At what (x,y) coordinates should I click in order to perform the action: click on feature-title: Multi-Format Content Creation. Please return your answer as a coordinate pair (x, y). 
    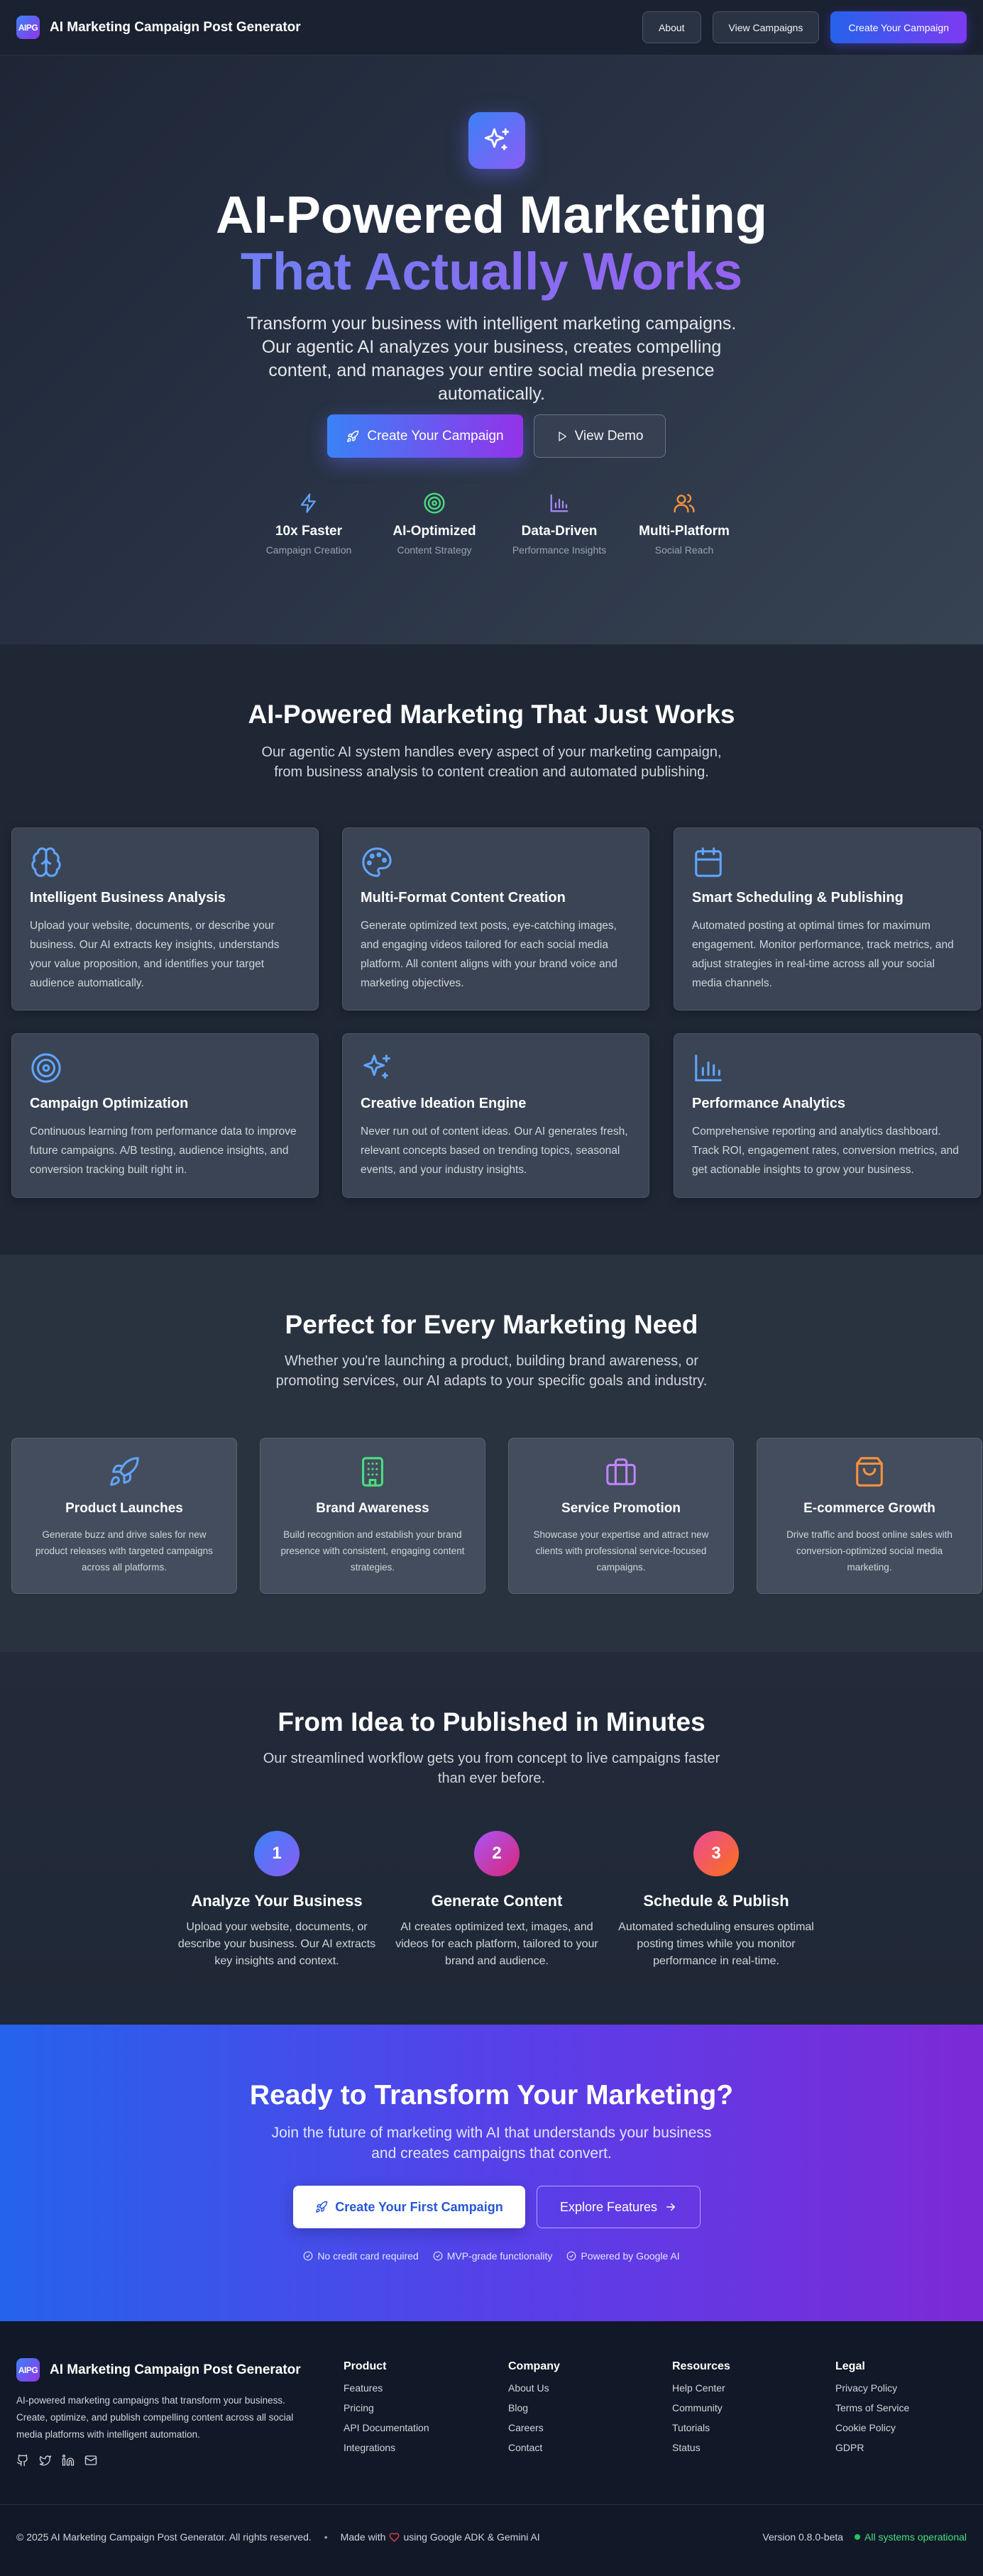
    Looking at the image, I should click on (463, 898).